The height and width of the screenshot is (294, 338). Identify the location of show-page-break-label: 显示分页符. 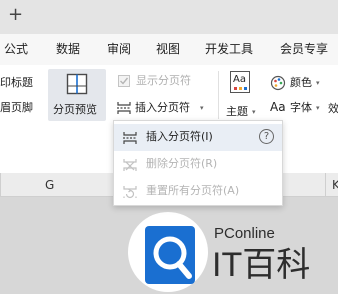
(163, 80).